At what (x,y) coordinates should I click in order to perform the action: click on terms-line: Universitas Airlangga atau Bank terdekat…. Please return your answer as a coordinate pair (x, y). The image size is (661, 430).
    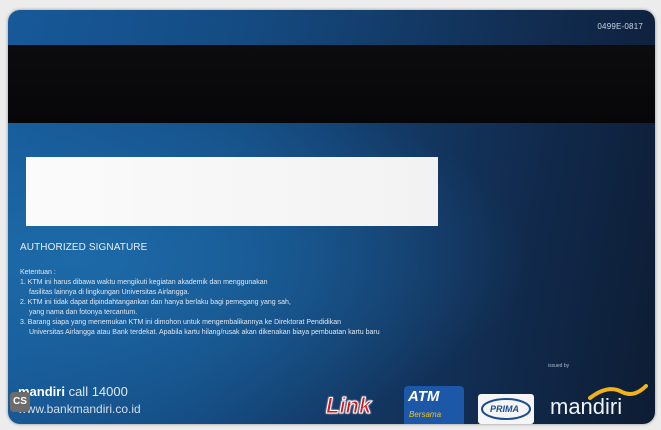
    Looking at the image, I should click on (204, 332).